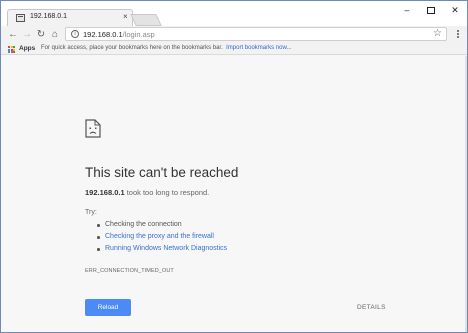  I want to click on maximize-icon, so click(431, 10).